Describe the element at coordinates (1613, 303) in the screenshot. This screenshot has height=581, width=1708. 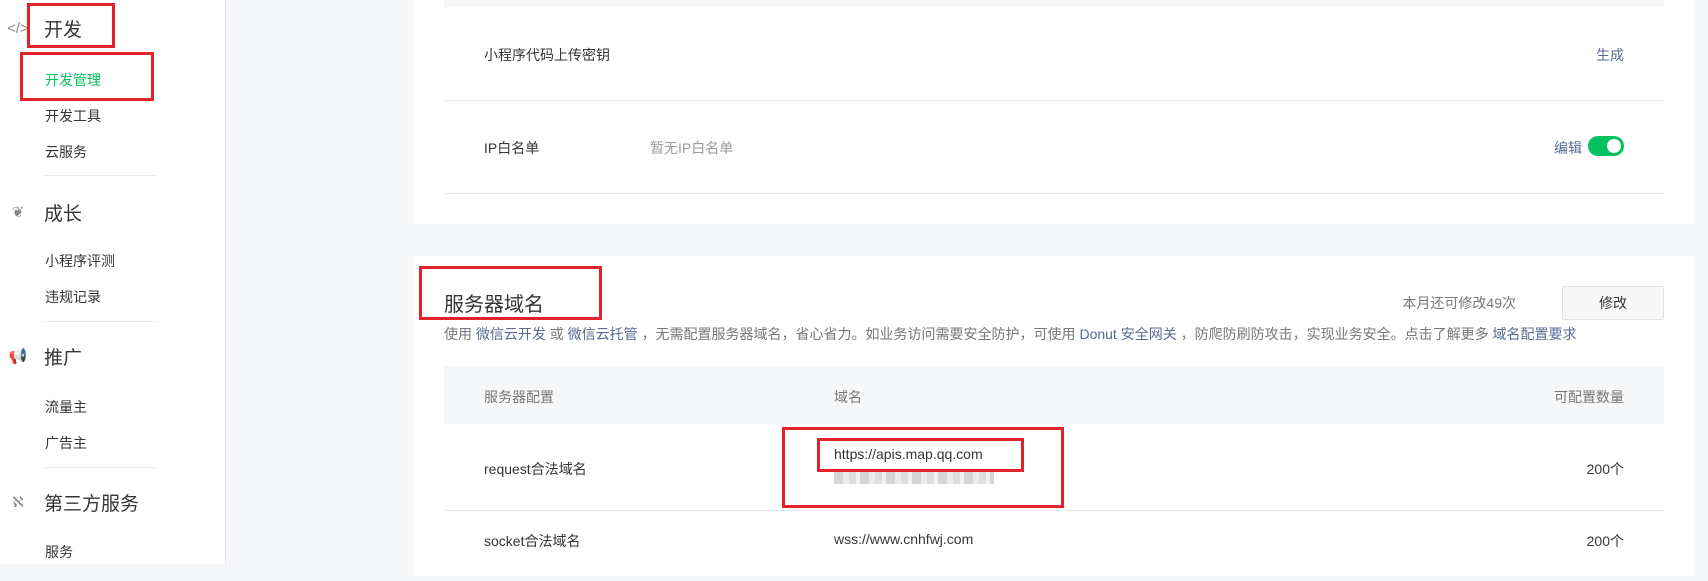
I see `modify-button: 修改` at that location.